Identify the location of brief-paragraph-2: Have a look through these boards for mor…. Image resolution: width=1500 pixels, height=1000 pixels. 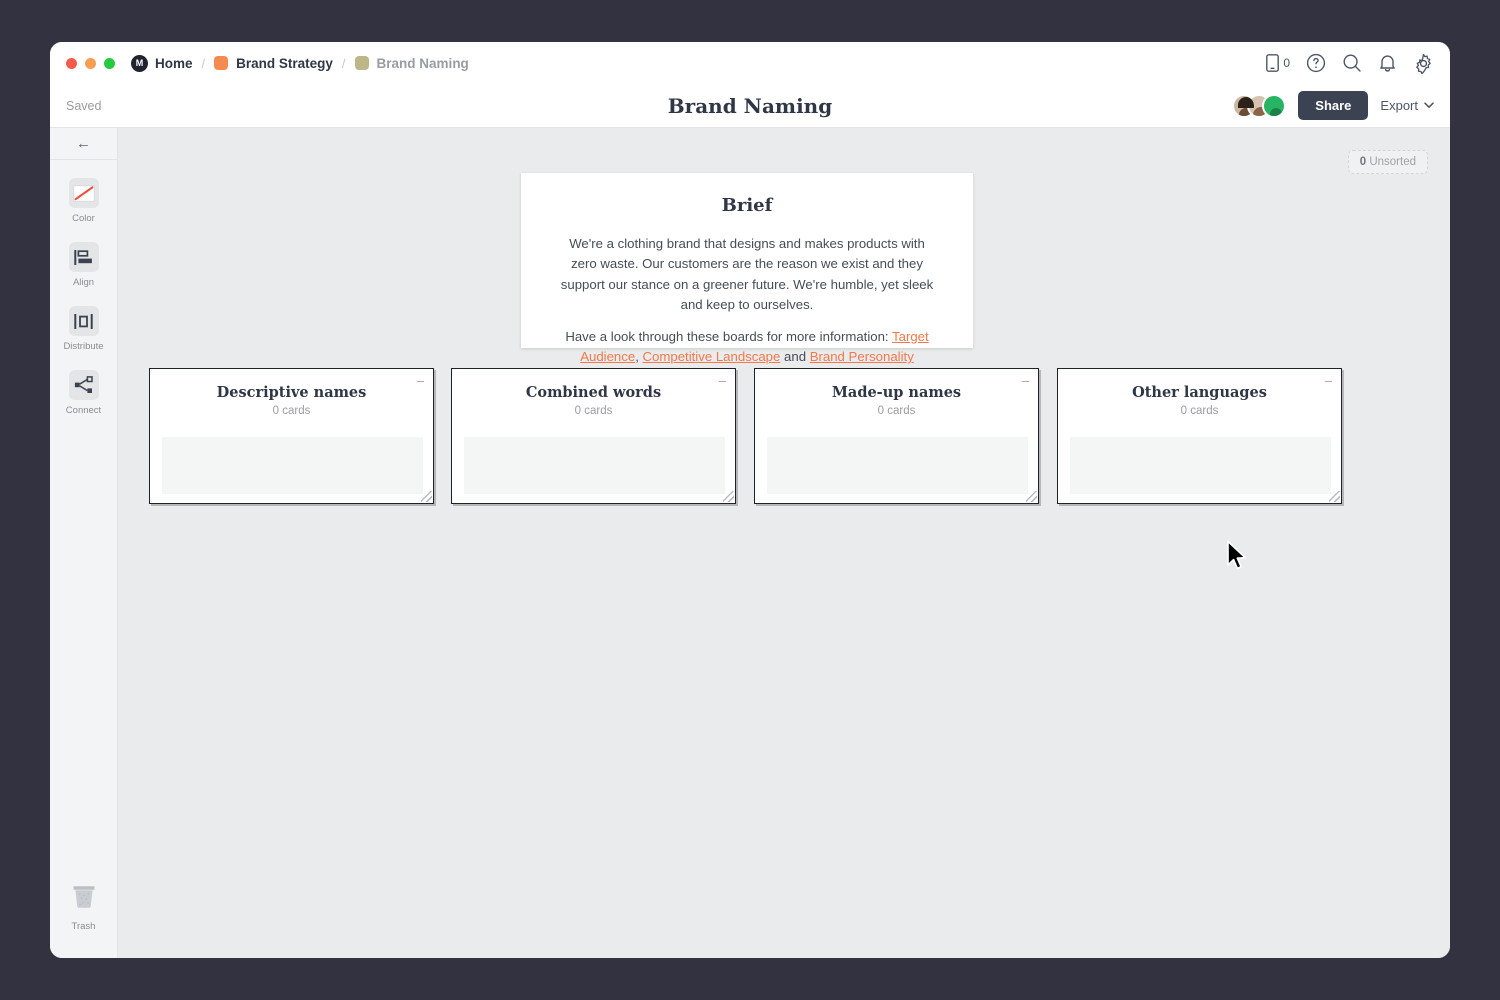
(747, 347).